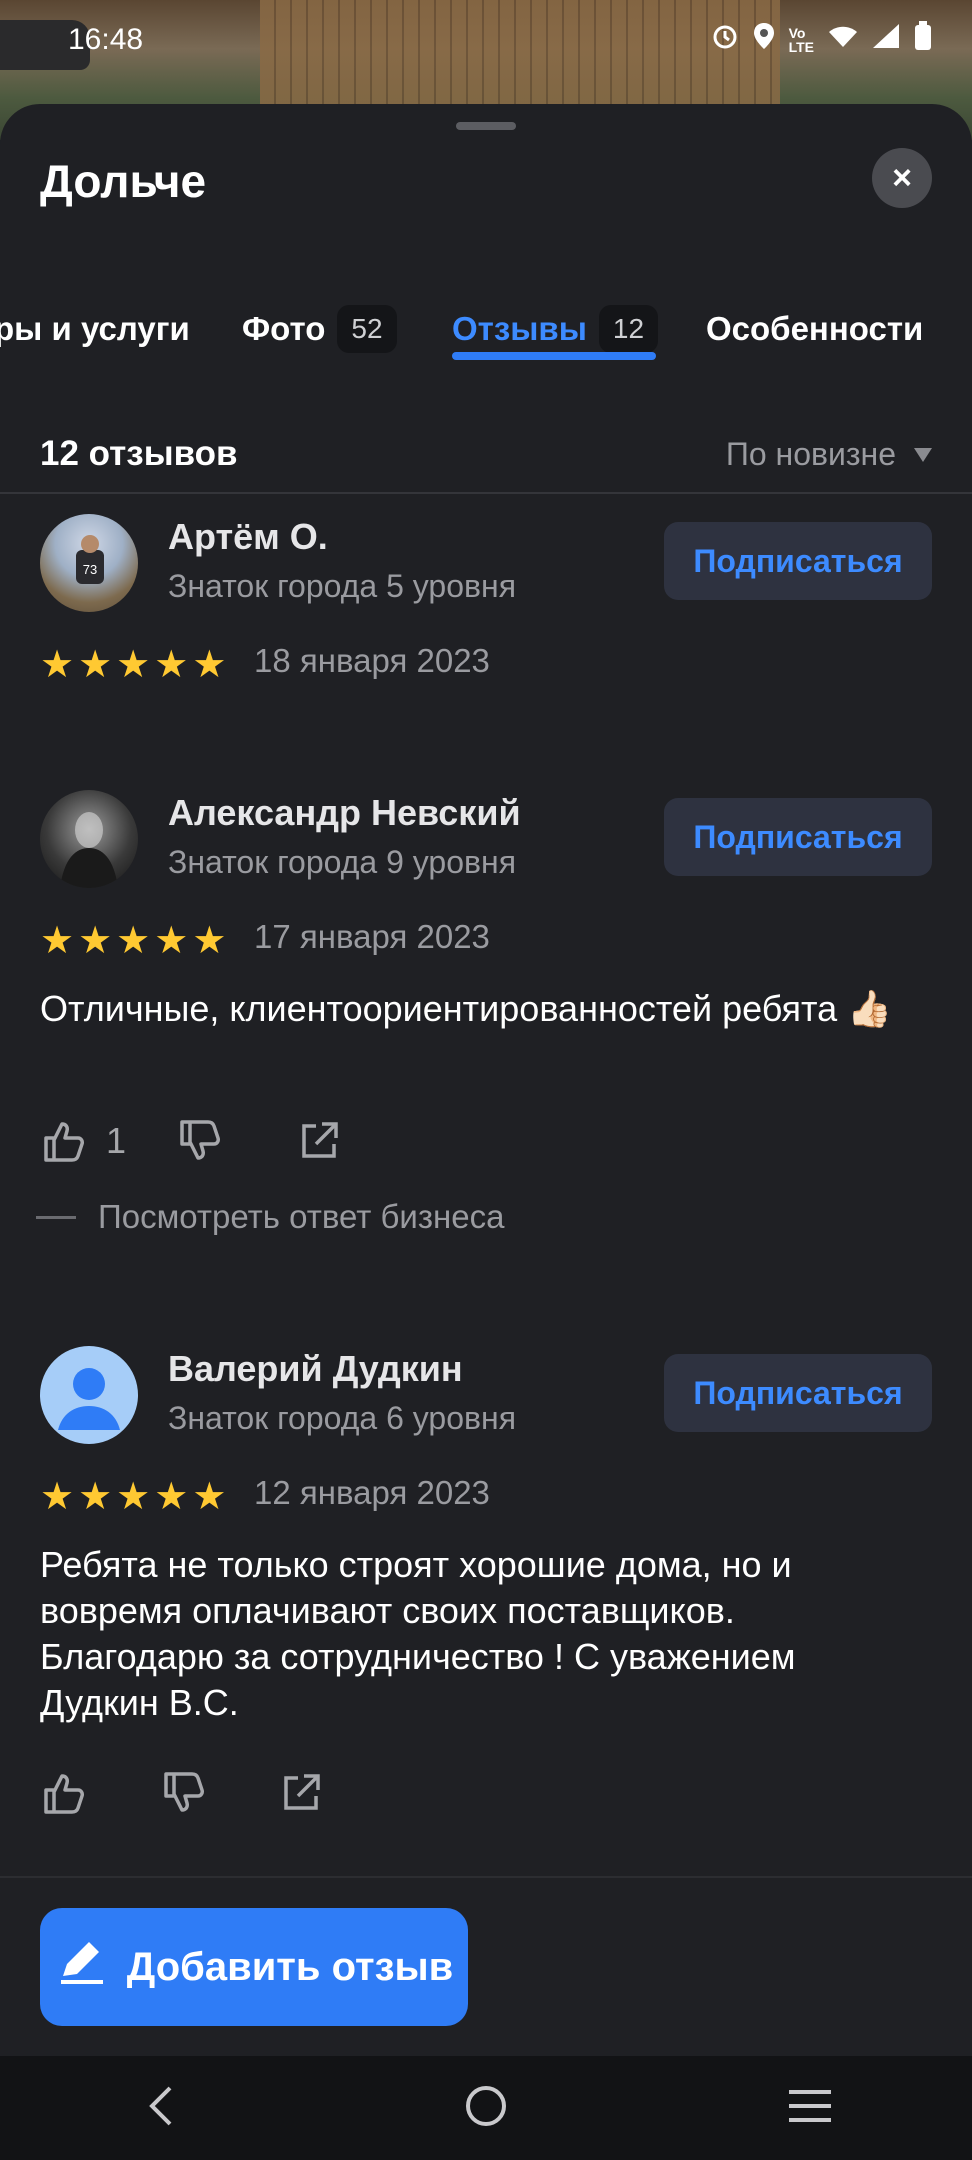 This screenshot has height=2160, width=972. I want to click on tab-photo: Фото 52, so click(319, 329).